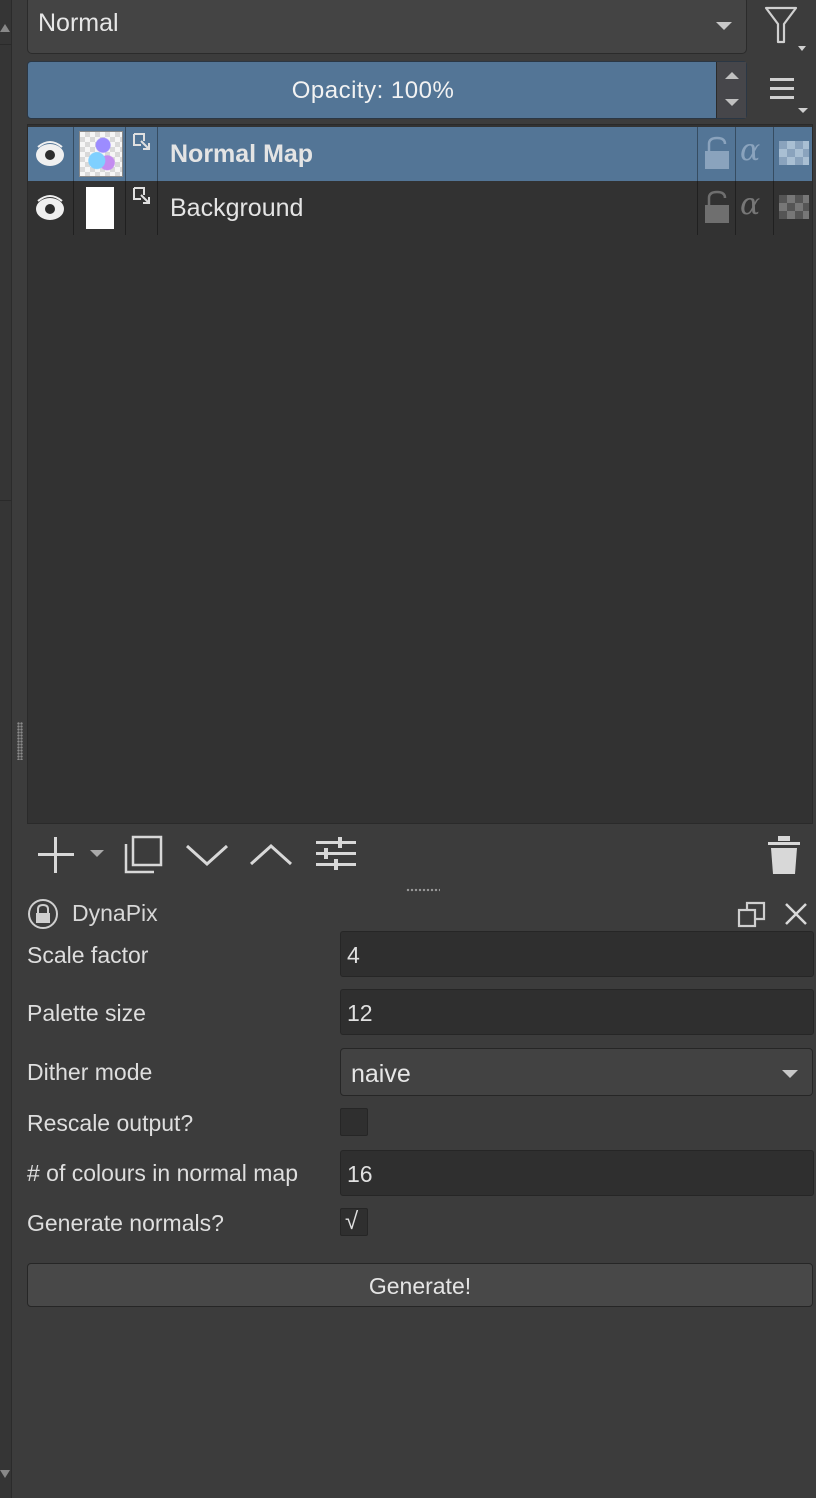 This screenshot has height=1498, width=816. I want to click on rescale-output-checkbox, so click(354, 1122).